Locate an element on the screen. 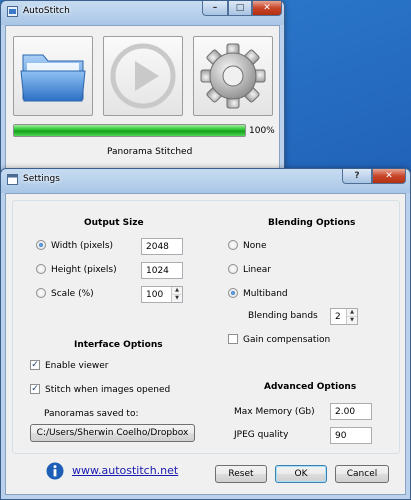  output-size-heading: Output Size is located at coordinates (114, 223).